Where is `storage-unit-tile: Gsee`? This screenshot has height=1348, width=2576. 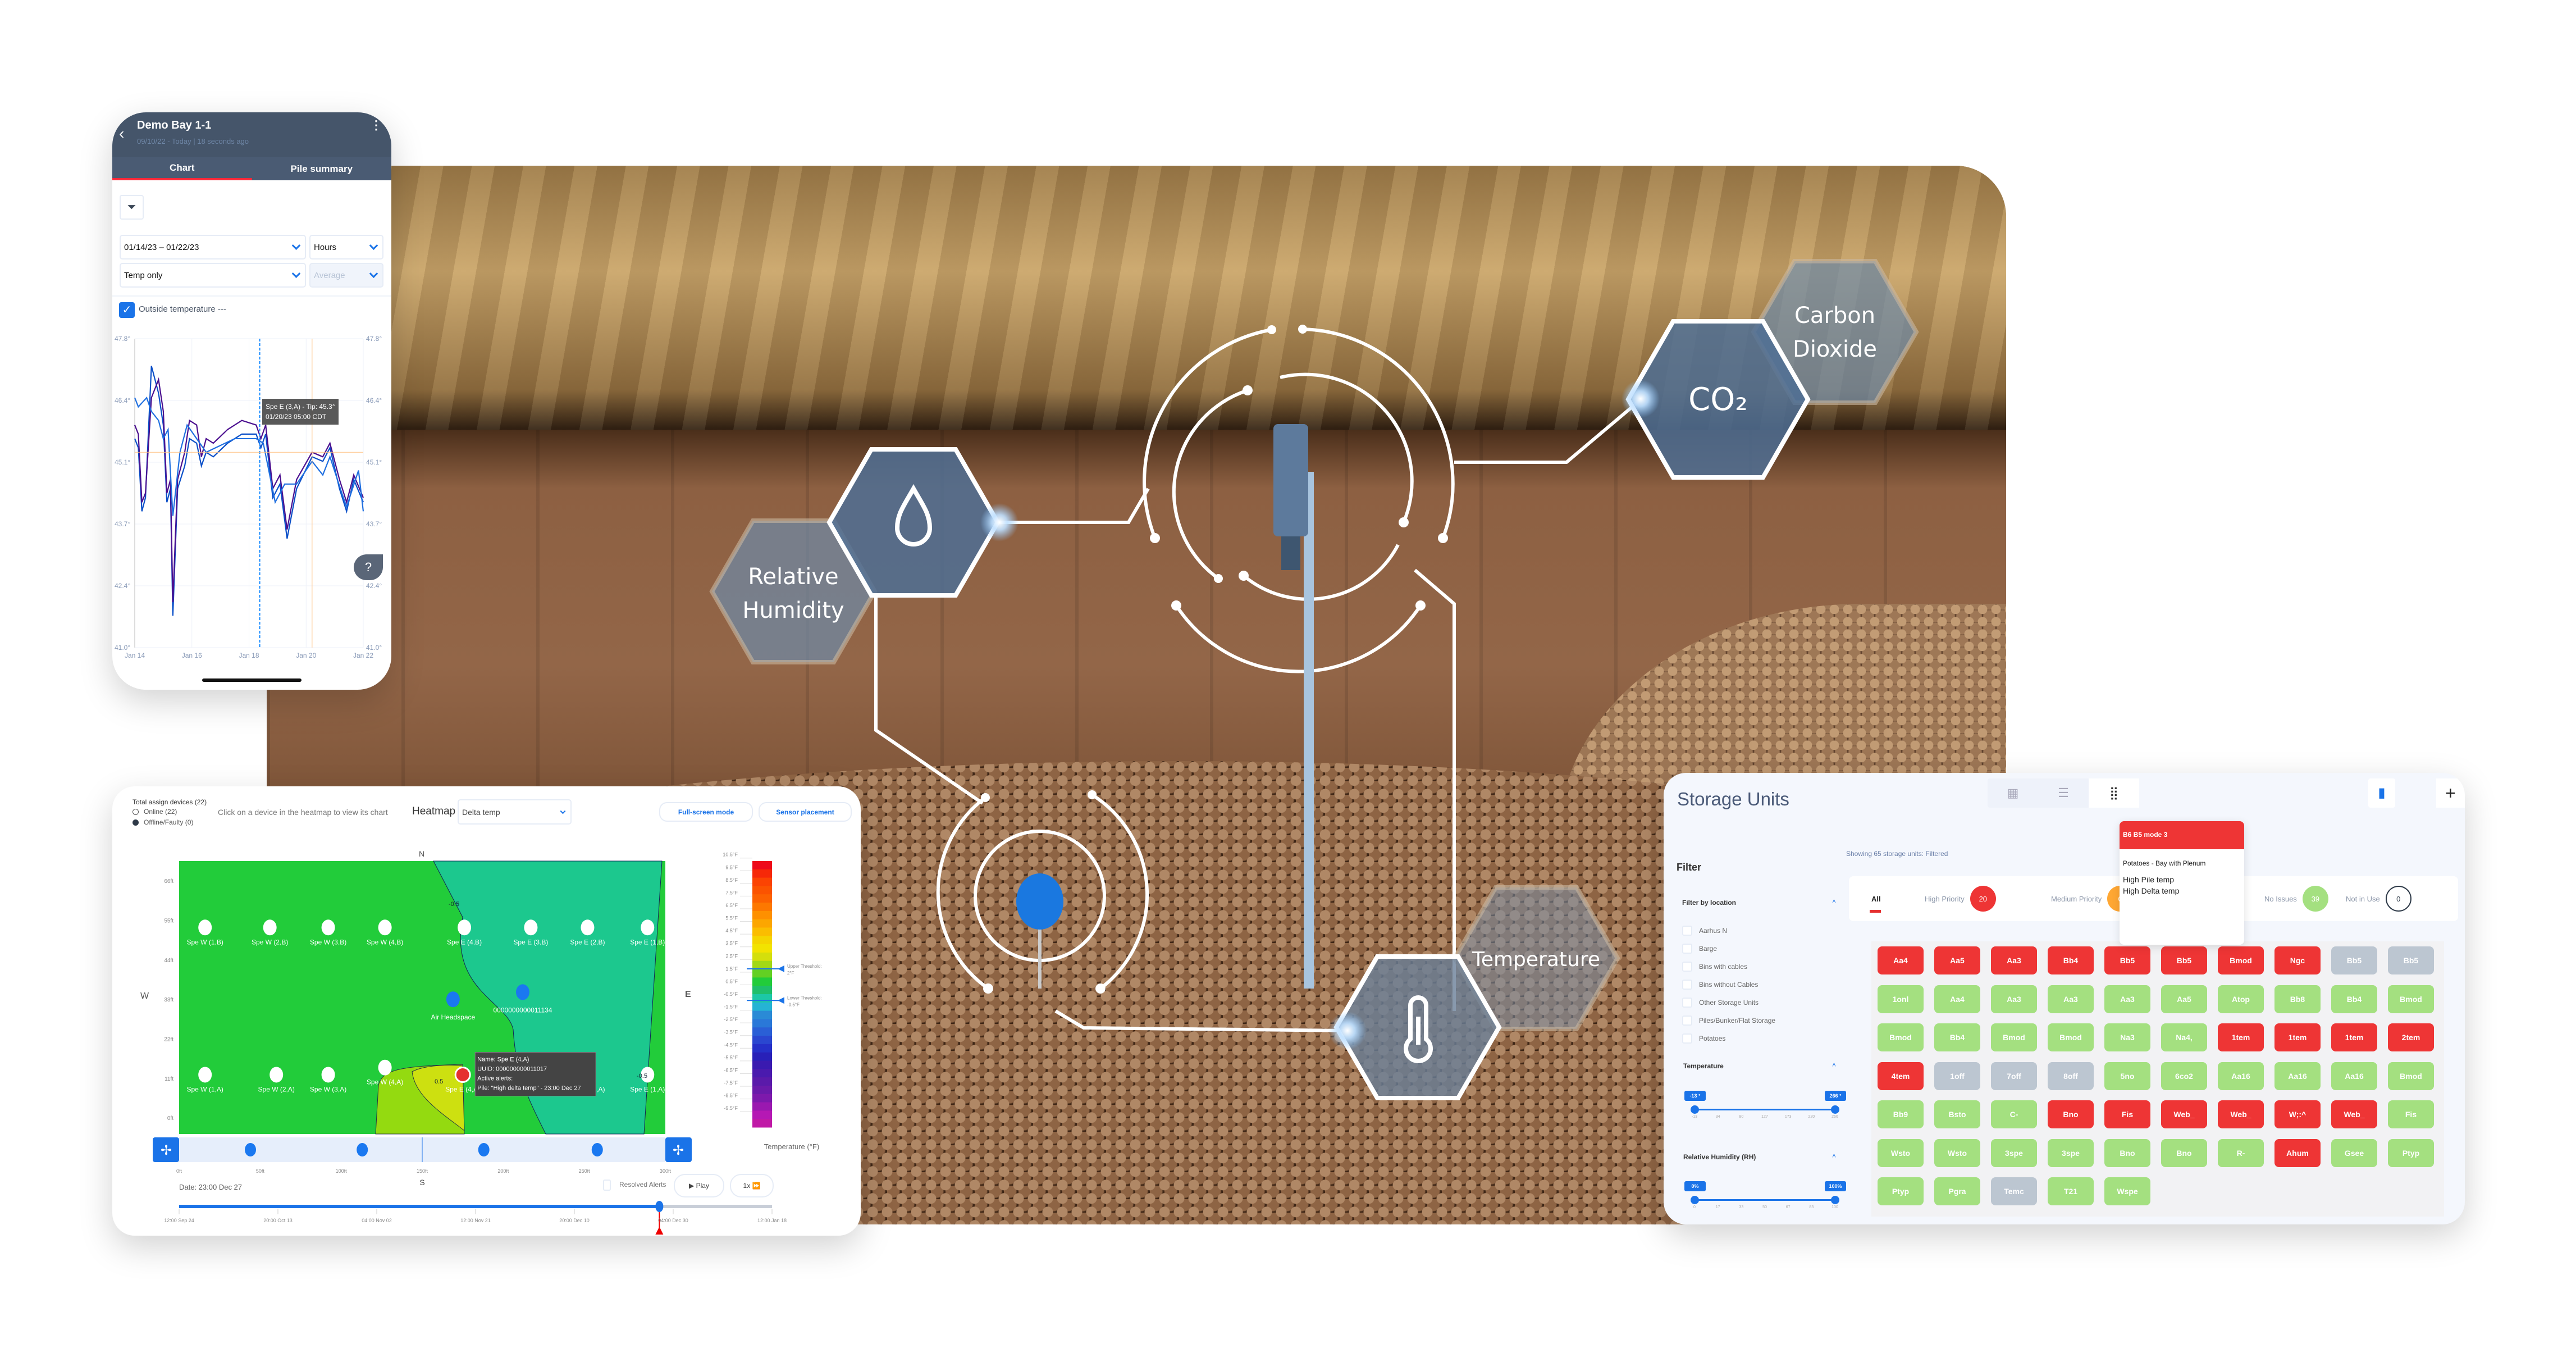 storage-unit-tile: Gsee is located at coordinates (2354, 1152).